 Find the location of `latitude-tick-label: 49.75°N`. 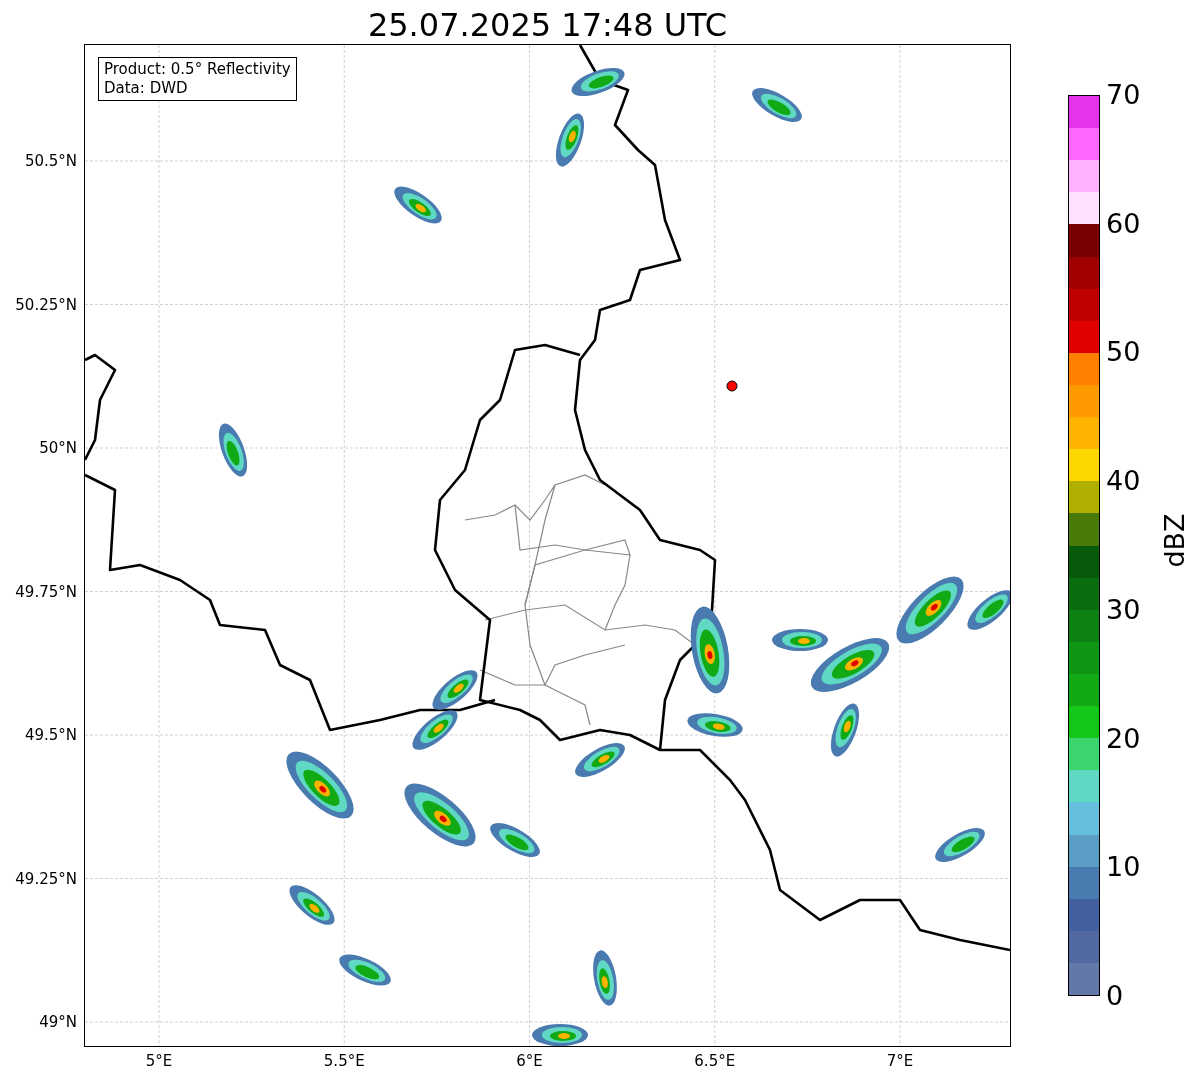

latitude-tick-label: 49.75°N is located at coordinates (46, 591).